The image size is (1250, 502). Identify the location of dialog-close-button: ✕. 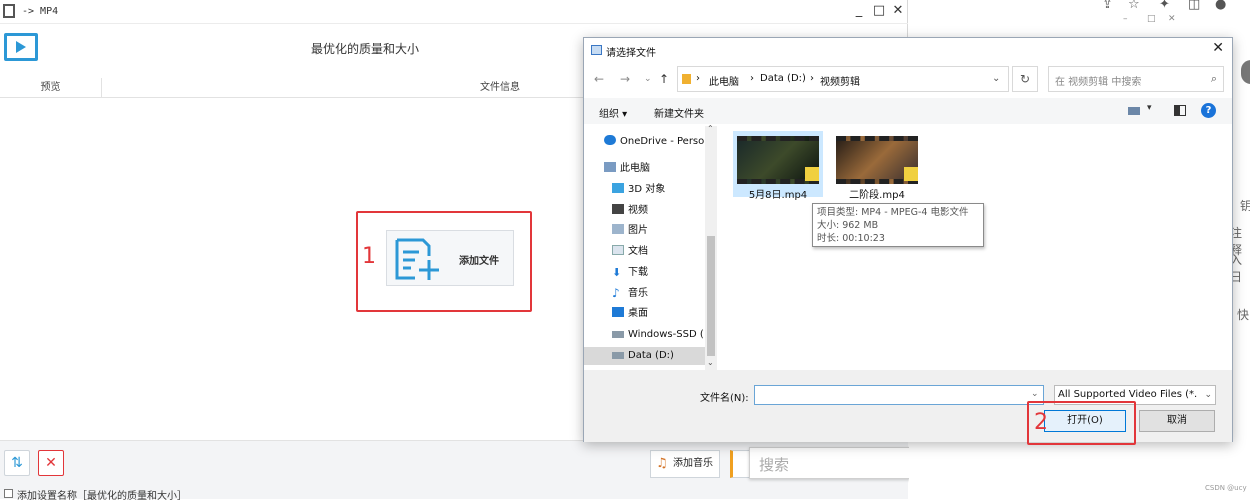
(1218, 48).